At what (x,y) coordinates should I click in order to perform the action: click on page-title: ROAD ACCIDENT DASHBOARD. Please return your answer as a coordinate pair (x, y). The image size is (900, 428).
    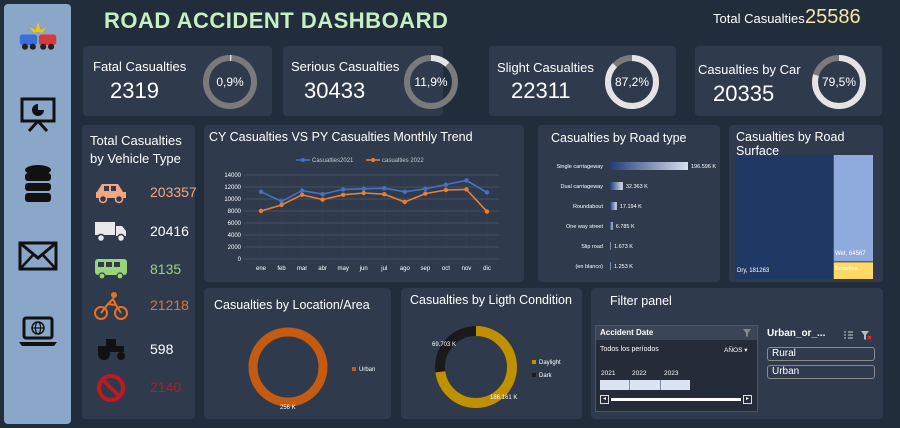
    Looking at the image, I should click on (276, 20).